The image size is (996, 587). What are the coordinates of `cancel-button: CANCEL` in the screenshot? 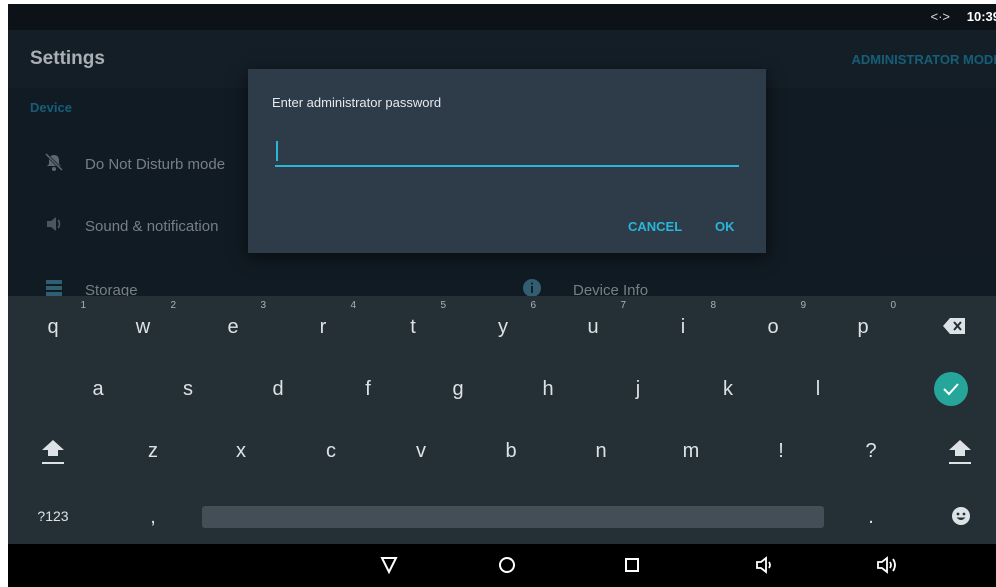 It's located at (655, 226).